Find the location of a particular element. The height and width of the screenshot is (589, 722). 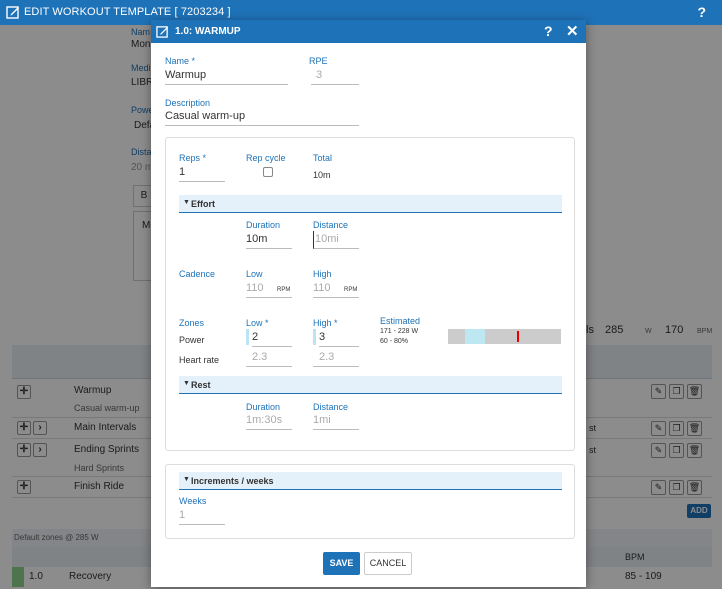

rep-cycle-label: Rep cycle is located at coordinates (266, 158).